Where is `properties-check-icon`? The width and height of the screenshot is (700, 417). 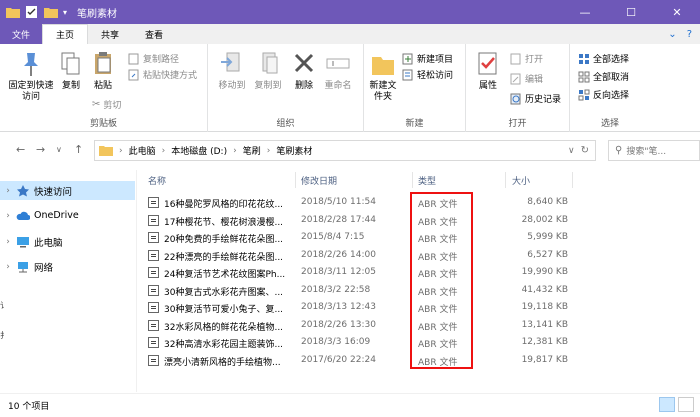 properties-check-icon is located at coordinates (32, 12).